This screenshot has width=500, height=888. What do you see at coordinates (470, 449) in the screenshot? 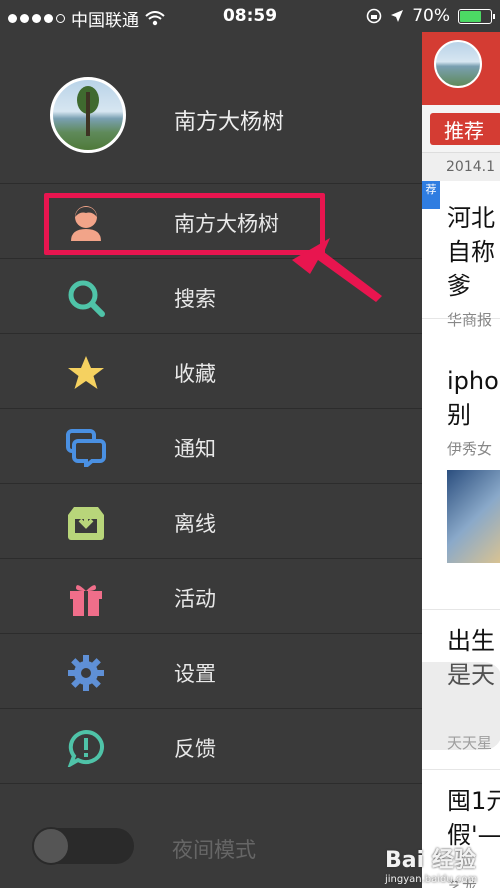
I see `article-source: 伊秀女` at bounding box center [470, 449].